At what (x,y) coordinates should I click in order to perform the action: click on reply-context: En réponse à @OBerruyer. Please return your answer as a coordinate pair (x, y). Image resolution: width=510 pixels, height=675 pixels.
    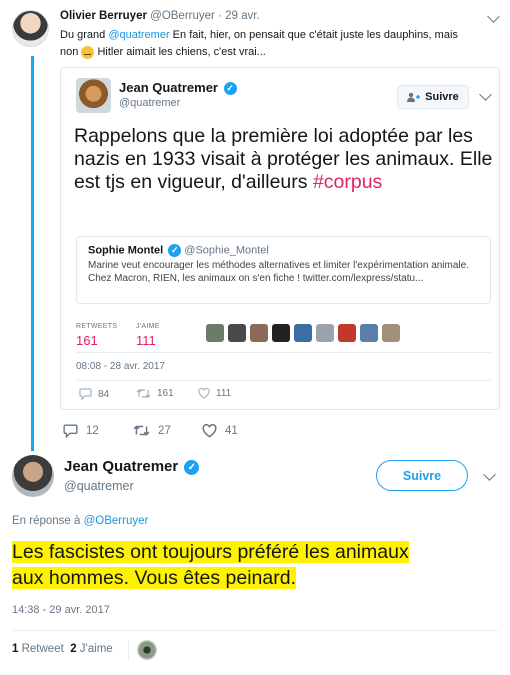
    Looking at the image, I should click on (80, 521).